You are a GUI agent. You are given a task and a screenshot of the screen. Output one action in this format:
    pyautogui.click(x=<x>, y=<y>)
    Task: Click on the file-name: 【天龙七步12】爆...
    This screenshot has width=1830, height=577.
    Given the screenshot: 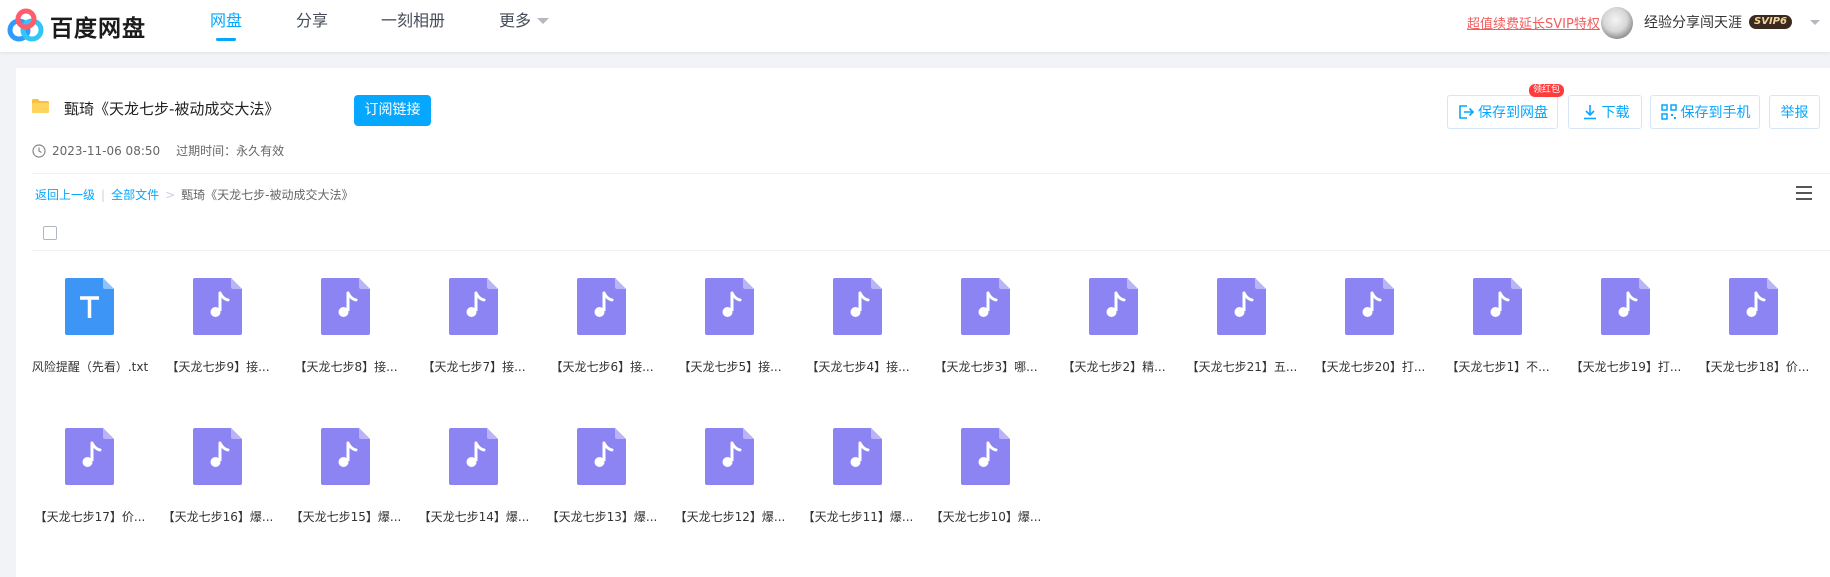 What is the action you would take?
    pyautogui.click(x=730, y=517)
    